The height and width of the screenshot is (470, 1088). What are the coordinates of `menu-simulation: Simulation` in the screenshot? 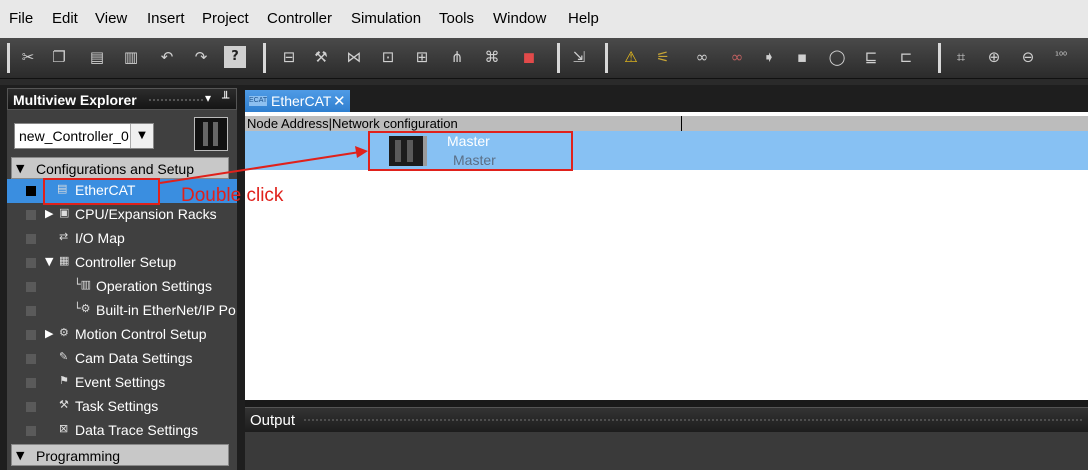 It's located at (386, 19).